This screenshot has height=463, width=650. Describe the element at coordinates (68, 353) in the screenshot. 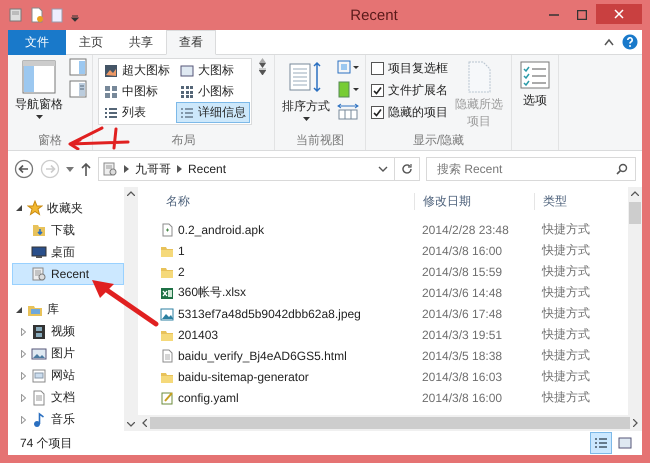

I see `nav-item: 图片` at that location.